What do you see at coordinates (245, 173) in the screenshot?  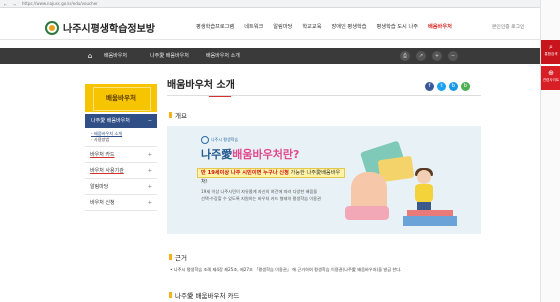 I see `highlight-strong: 만 19세이상 나주 시민이면 누구나 신청` at bounding box center [245, 173].